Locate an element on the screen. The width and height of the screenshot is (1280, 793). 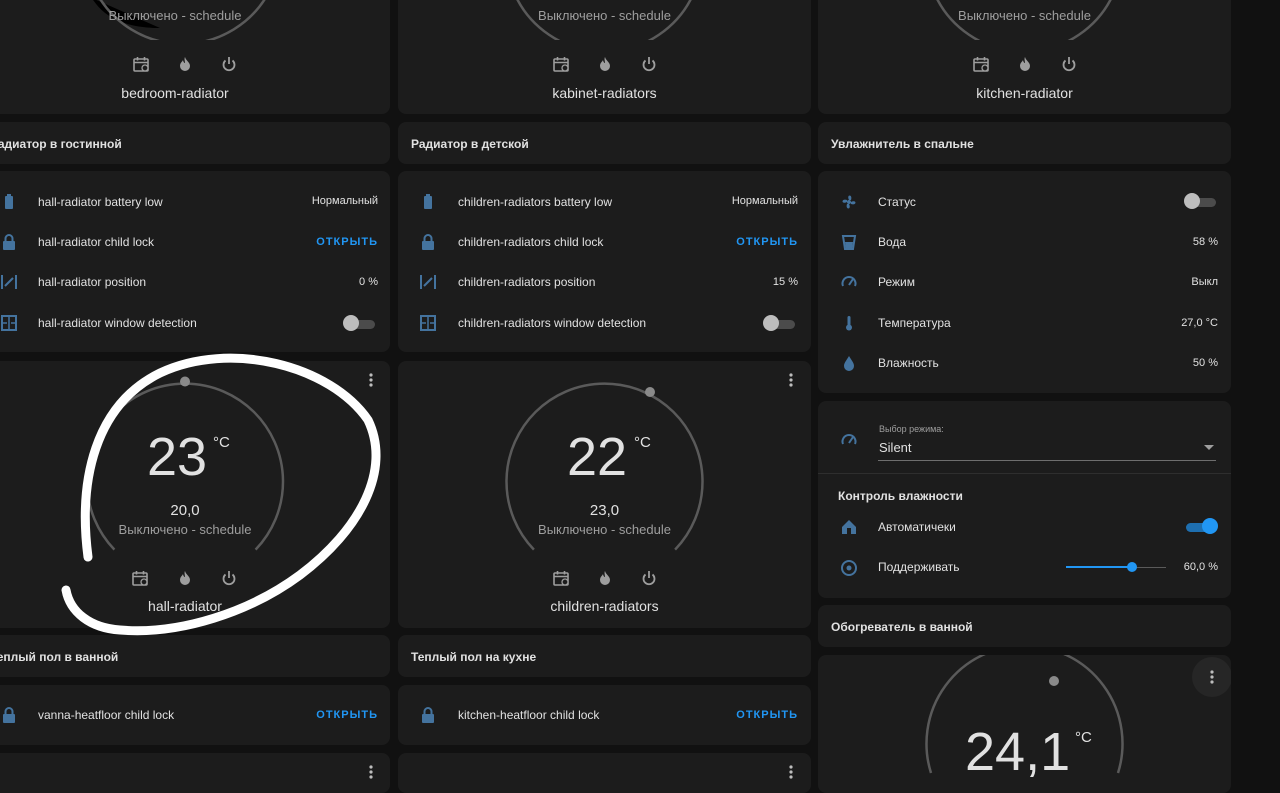
auto-humidity-toggle is located at coordinates (1201, 526).